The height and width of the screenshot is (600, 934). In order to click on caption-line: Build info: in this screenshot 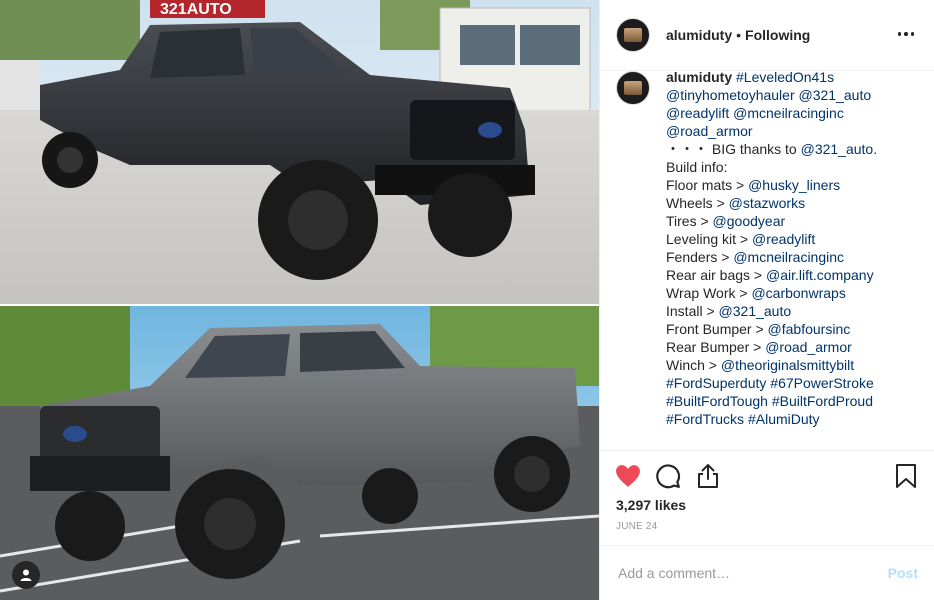, I will do `click(793, 167)`.